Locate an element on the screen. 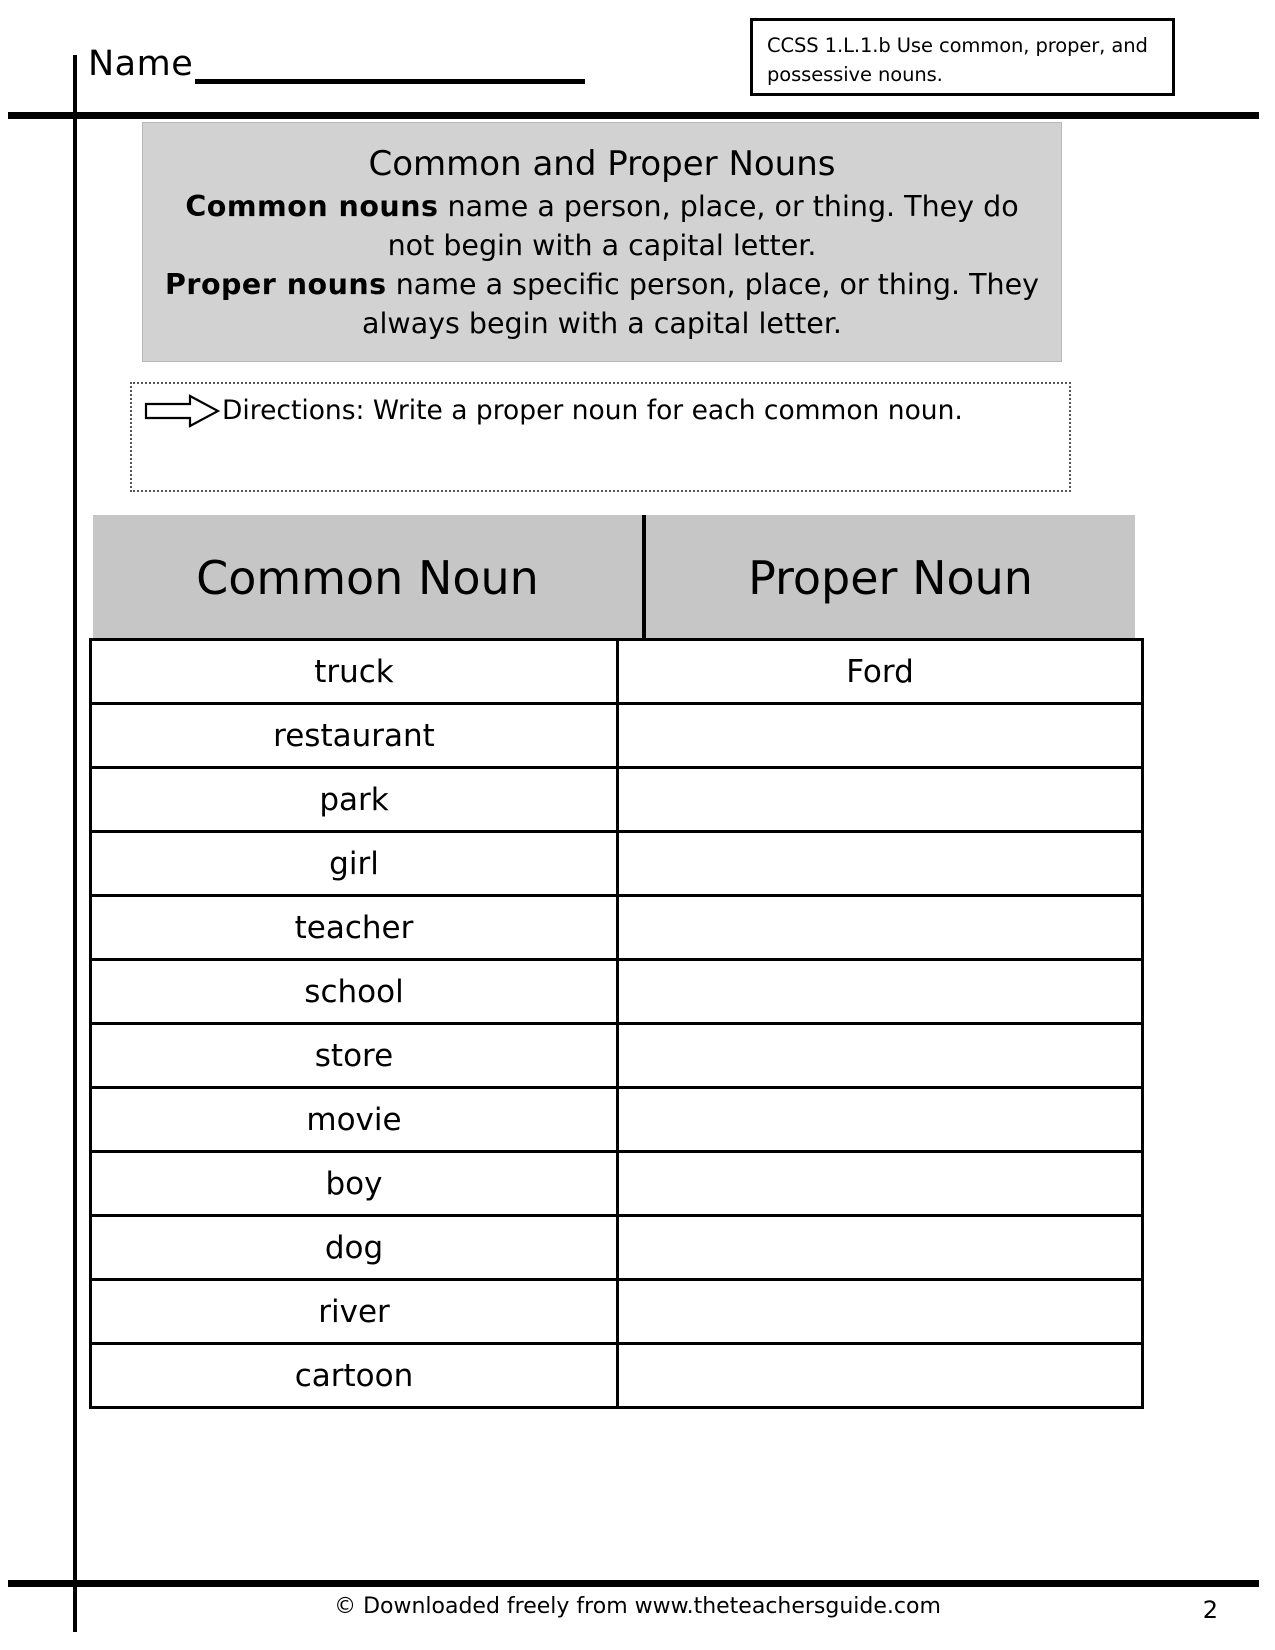 Image resolution: width=1275 pixels, height=1650 pixels. table-row: school is located at coordinates (616, 991).